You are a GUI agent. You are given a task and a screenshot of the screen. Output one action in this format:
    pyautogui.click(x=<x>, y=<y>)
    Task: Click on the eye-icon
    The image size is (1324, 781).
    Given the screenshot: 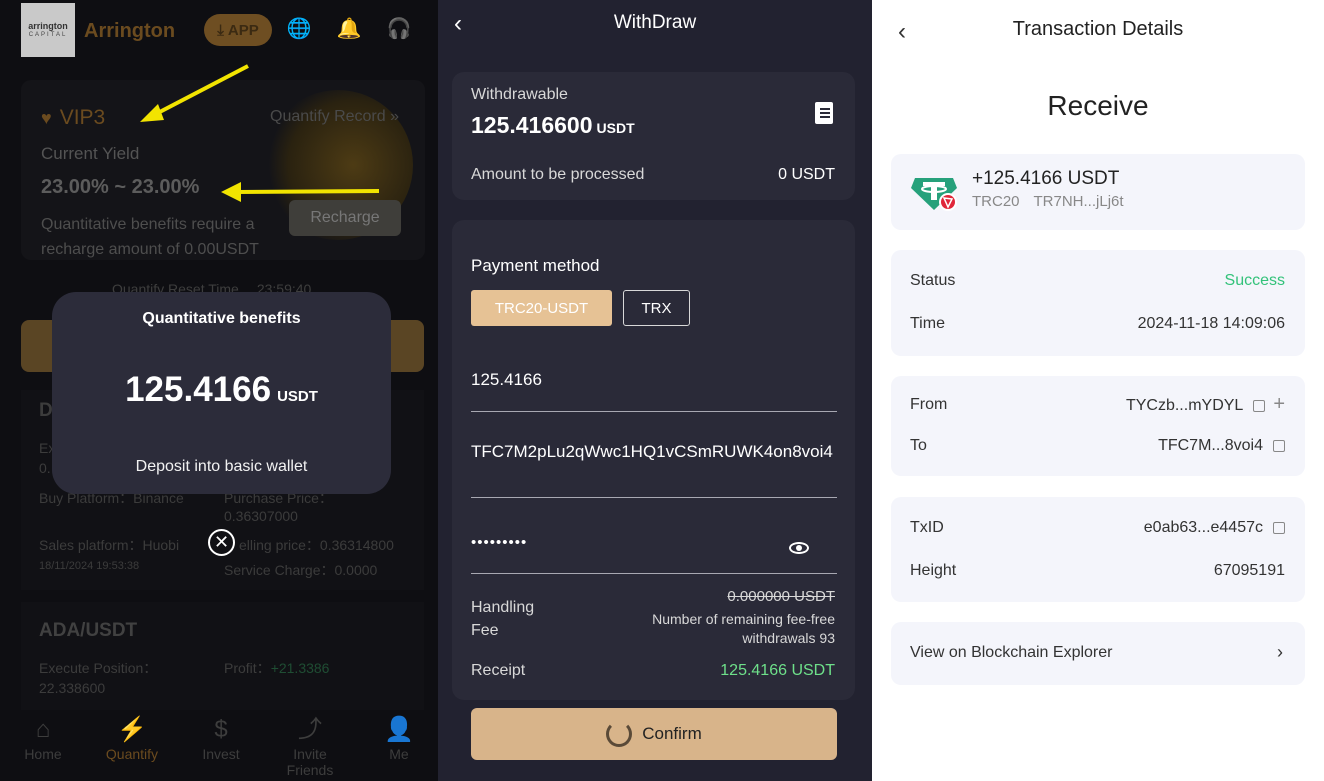 What is the action you would take?
    pyautogui.click(x=799, y=548)
    